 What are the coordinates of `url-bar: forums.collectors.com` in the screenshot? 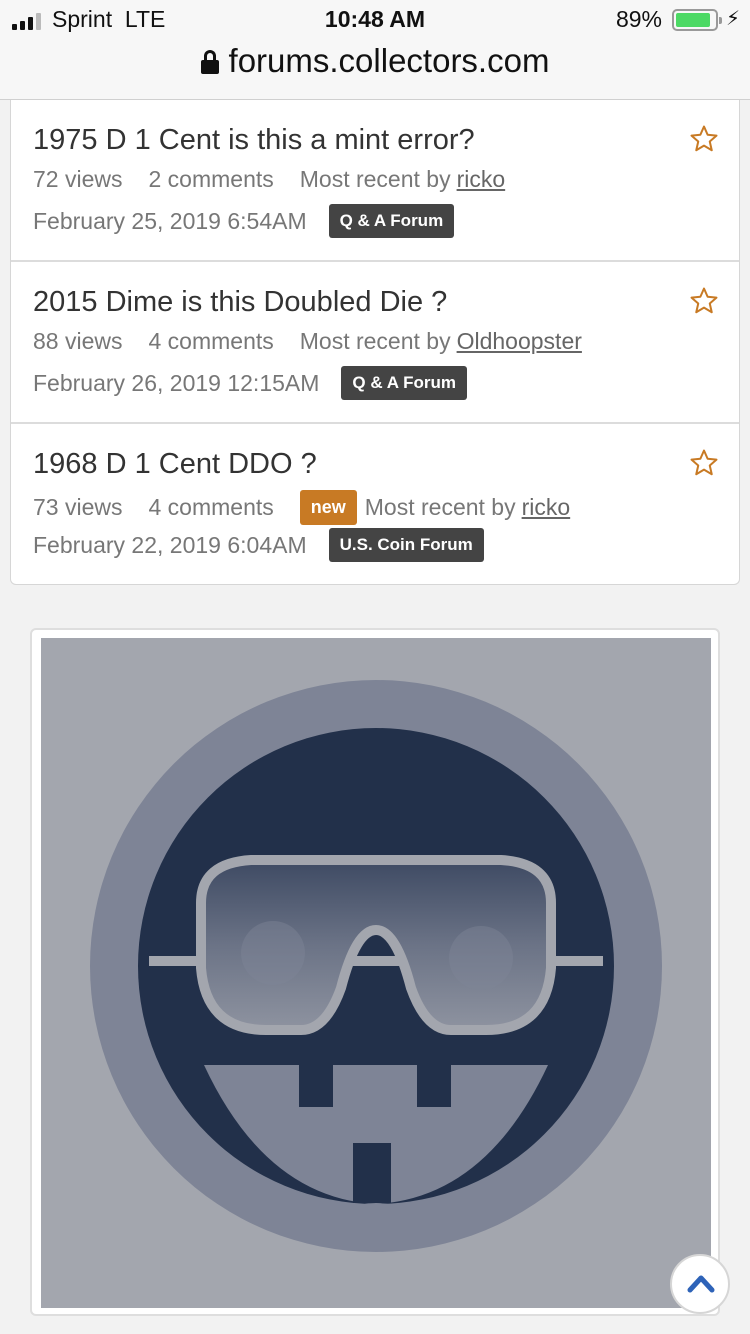 It's located at (375, 61).